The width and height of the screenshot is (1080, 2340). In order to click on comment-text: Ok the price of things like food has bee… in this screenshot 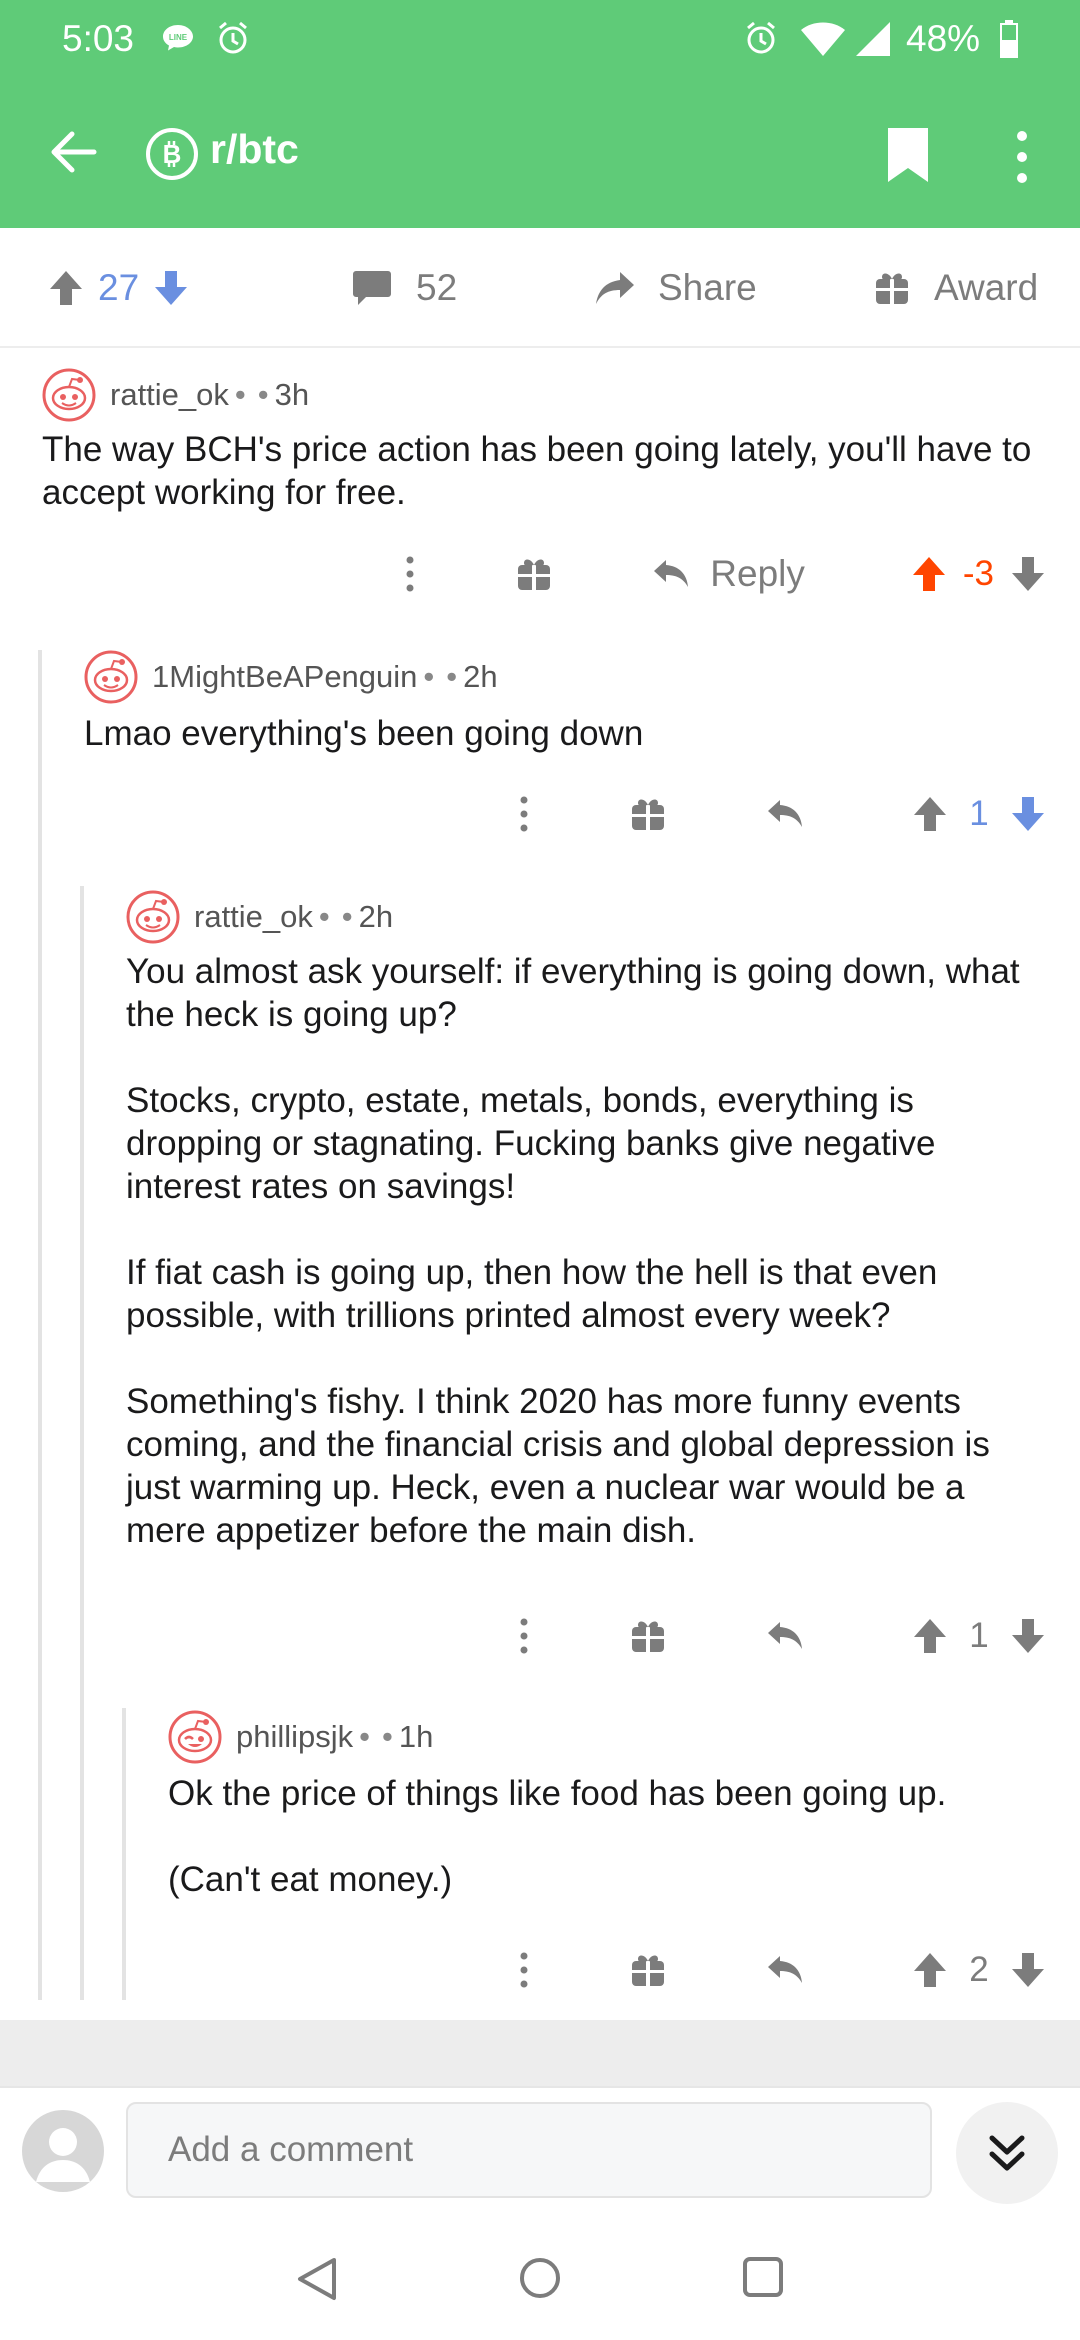, I will do `click(557, 1793)`.